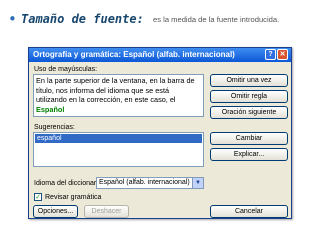  I want to click on change-button: Cambiar, so click(249, 138).